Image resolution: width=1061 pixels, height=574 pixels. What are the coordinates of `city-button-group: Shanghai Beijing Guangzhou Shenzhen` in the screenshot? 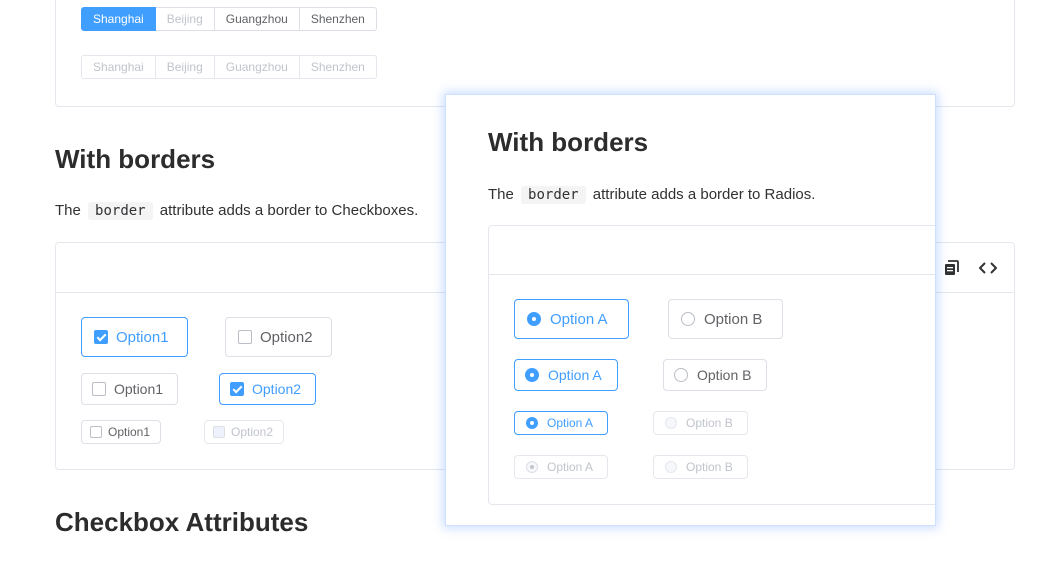 It's located at (229, 19).